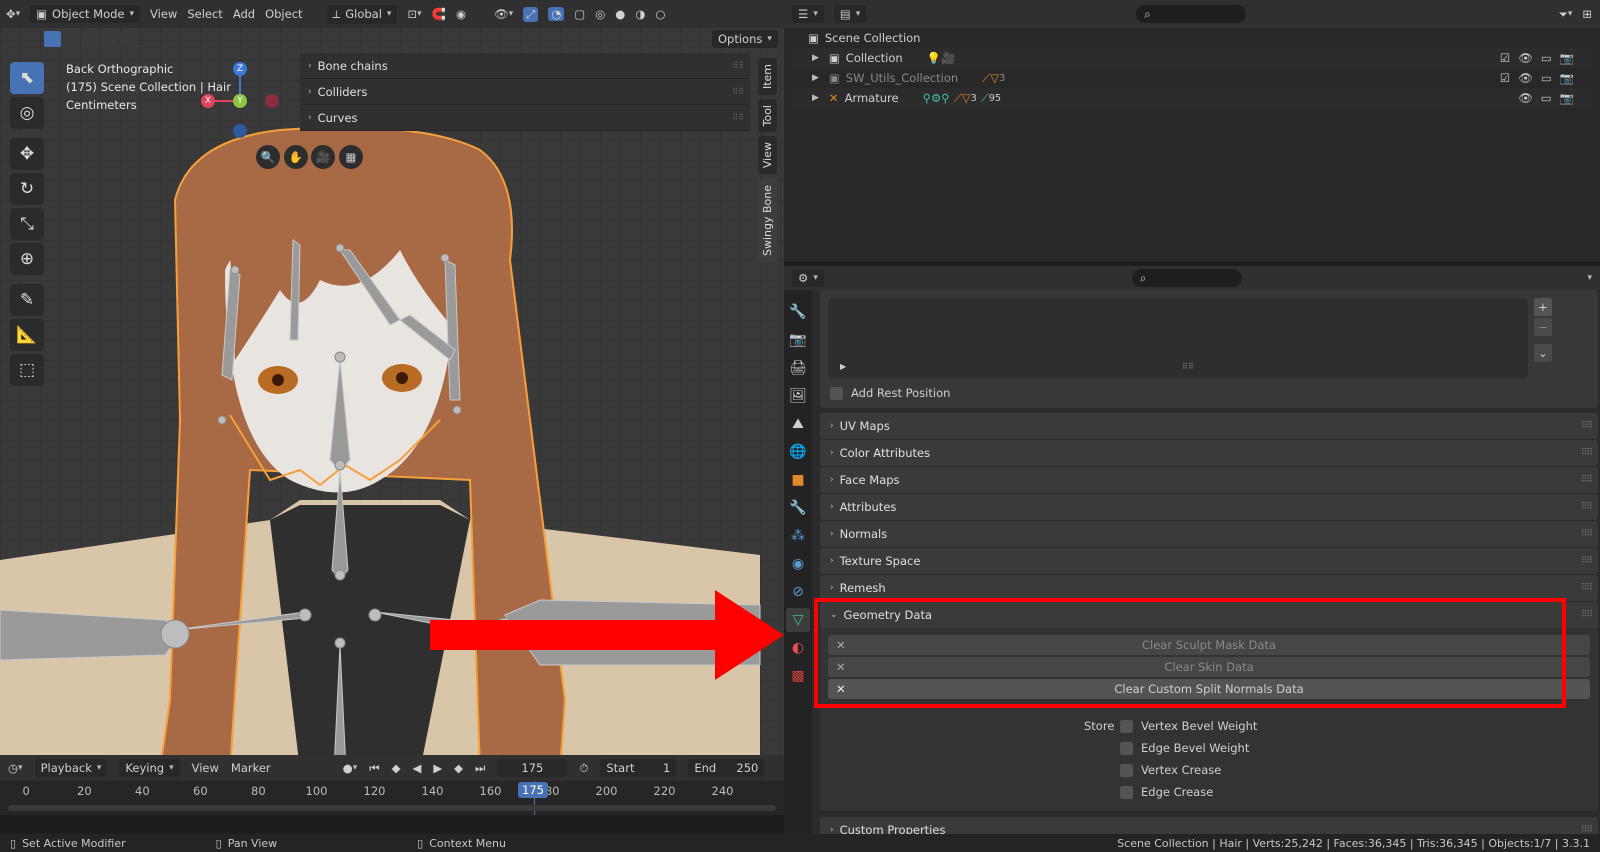 The image size is (1600, 852). What do you see at coordinates (745, 39) in the screenshot?
I see `options-dropdown: Options ▾` at bounding box center [745, 39].